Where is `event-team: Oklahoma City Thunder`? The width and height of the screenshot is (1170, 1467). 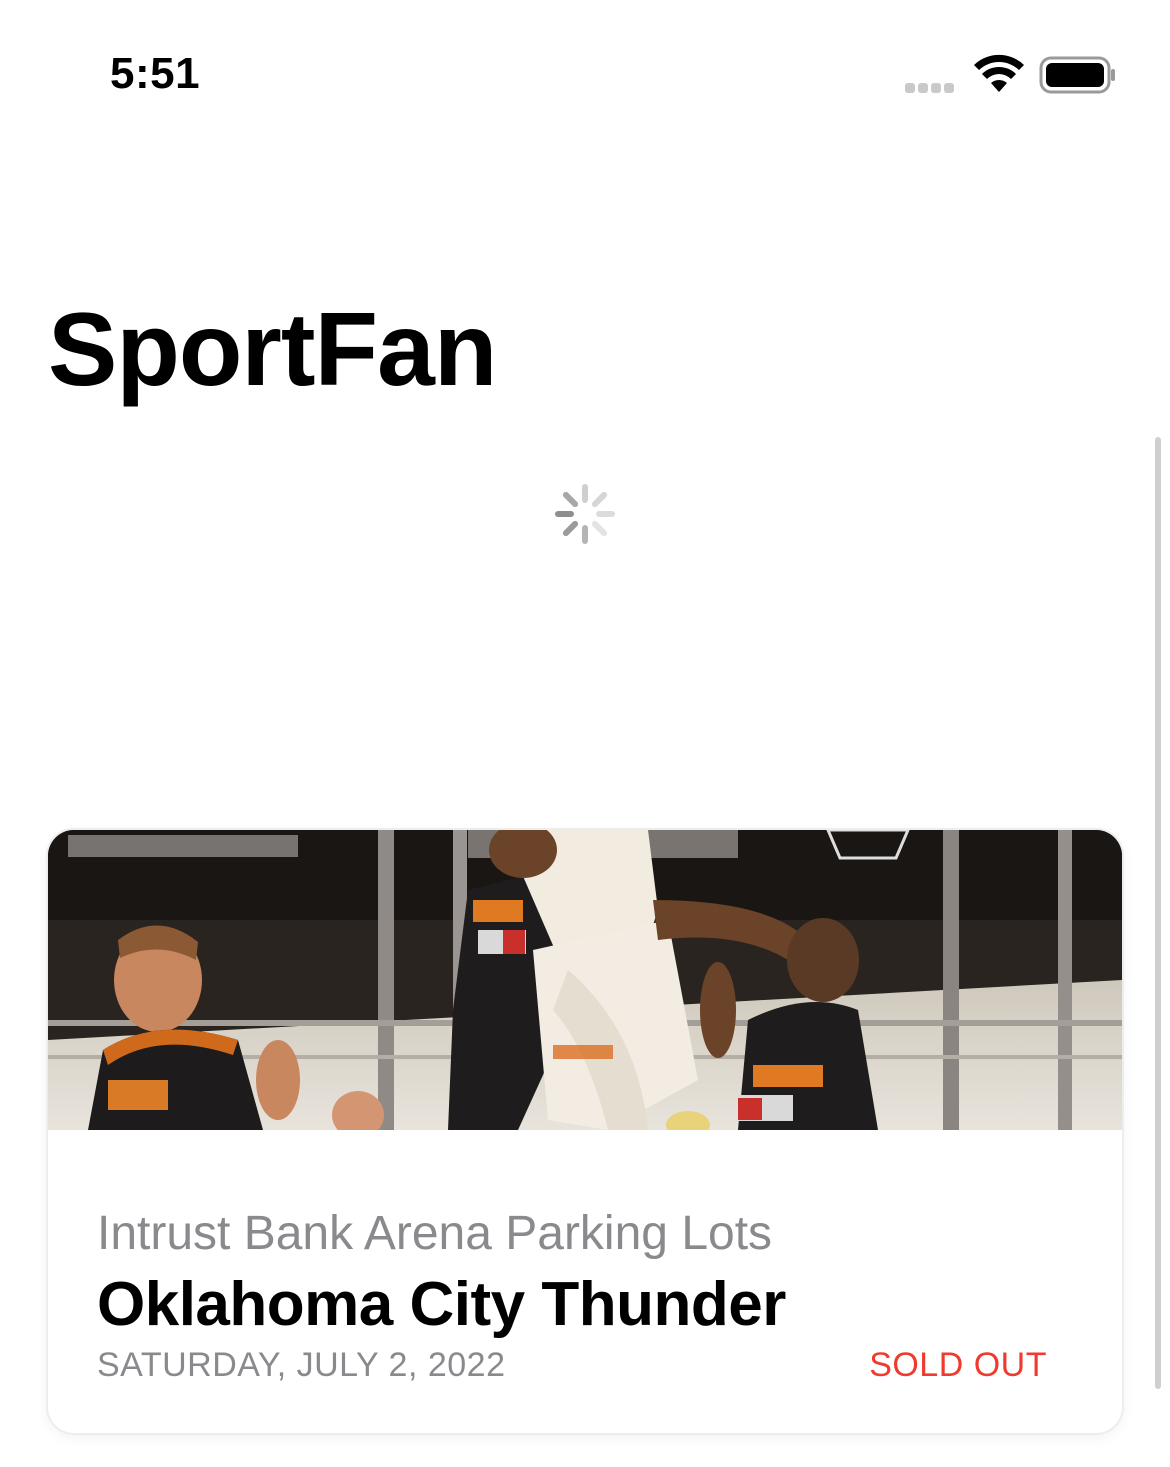
event-team: Oklahoma City Thunder is located at coordinates (441, 1304).